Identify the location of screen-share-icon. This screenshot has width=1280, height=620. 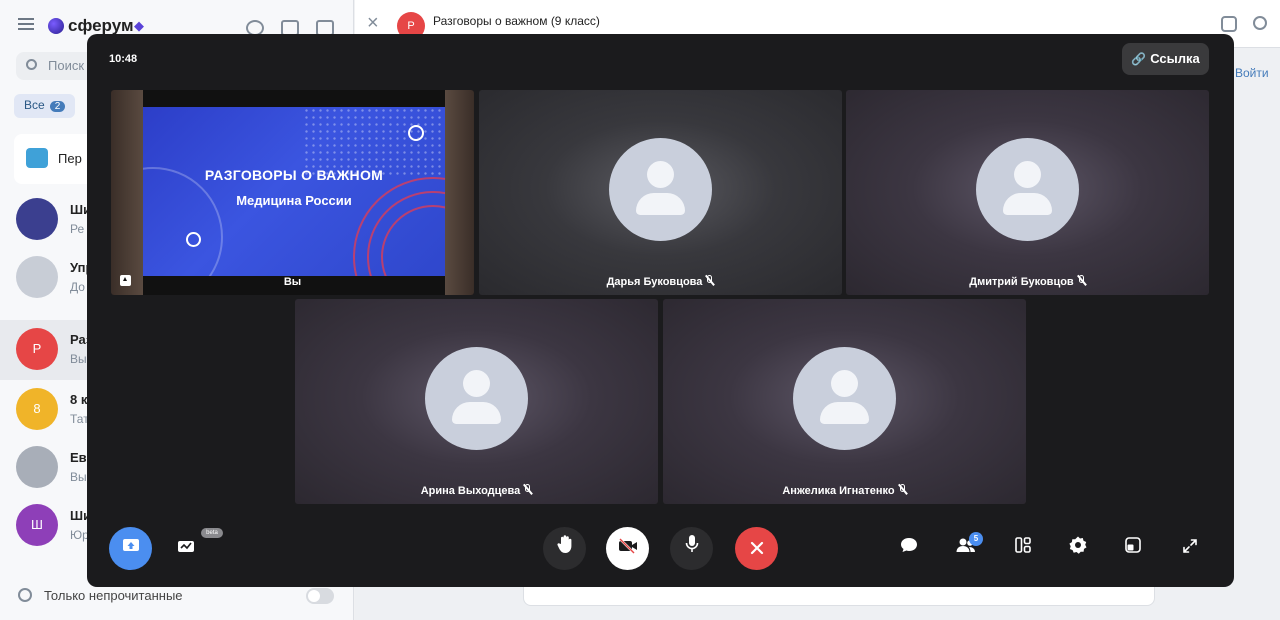
(130, 545).